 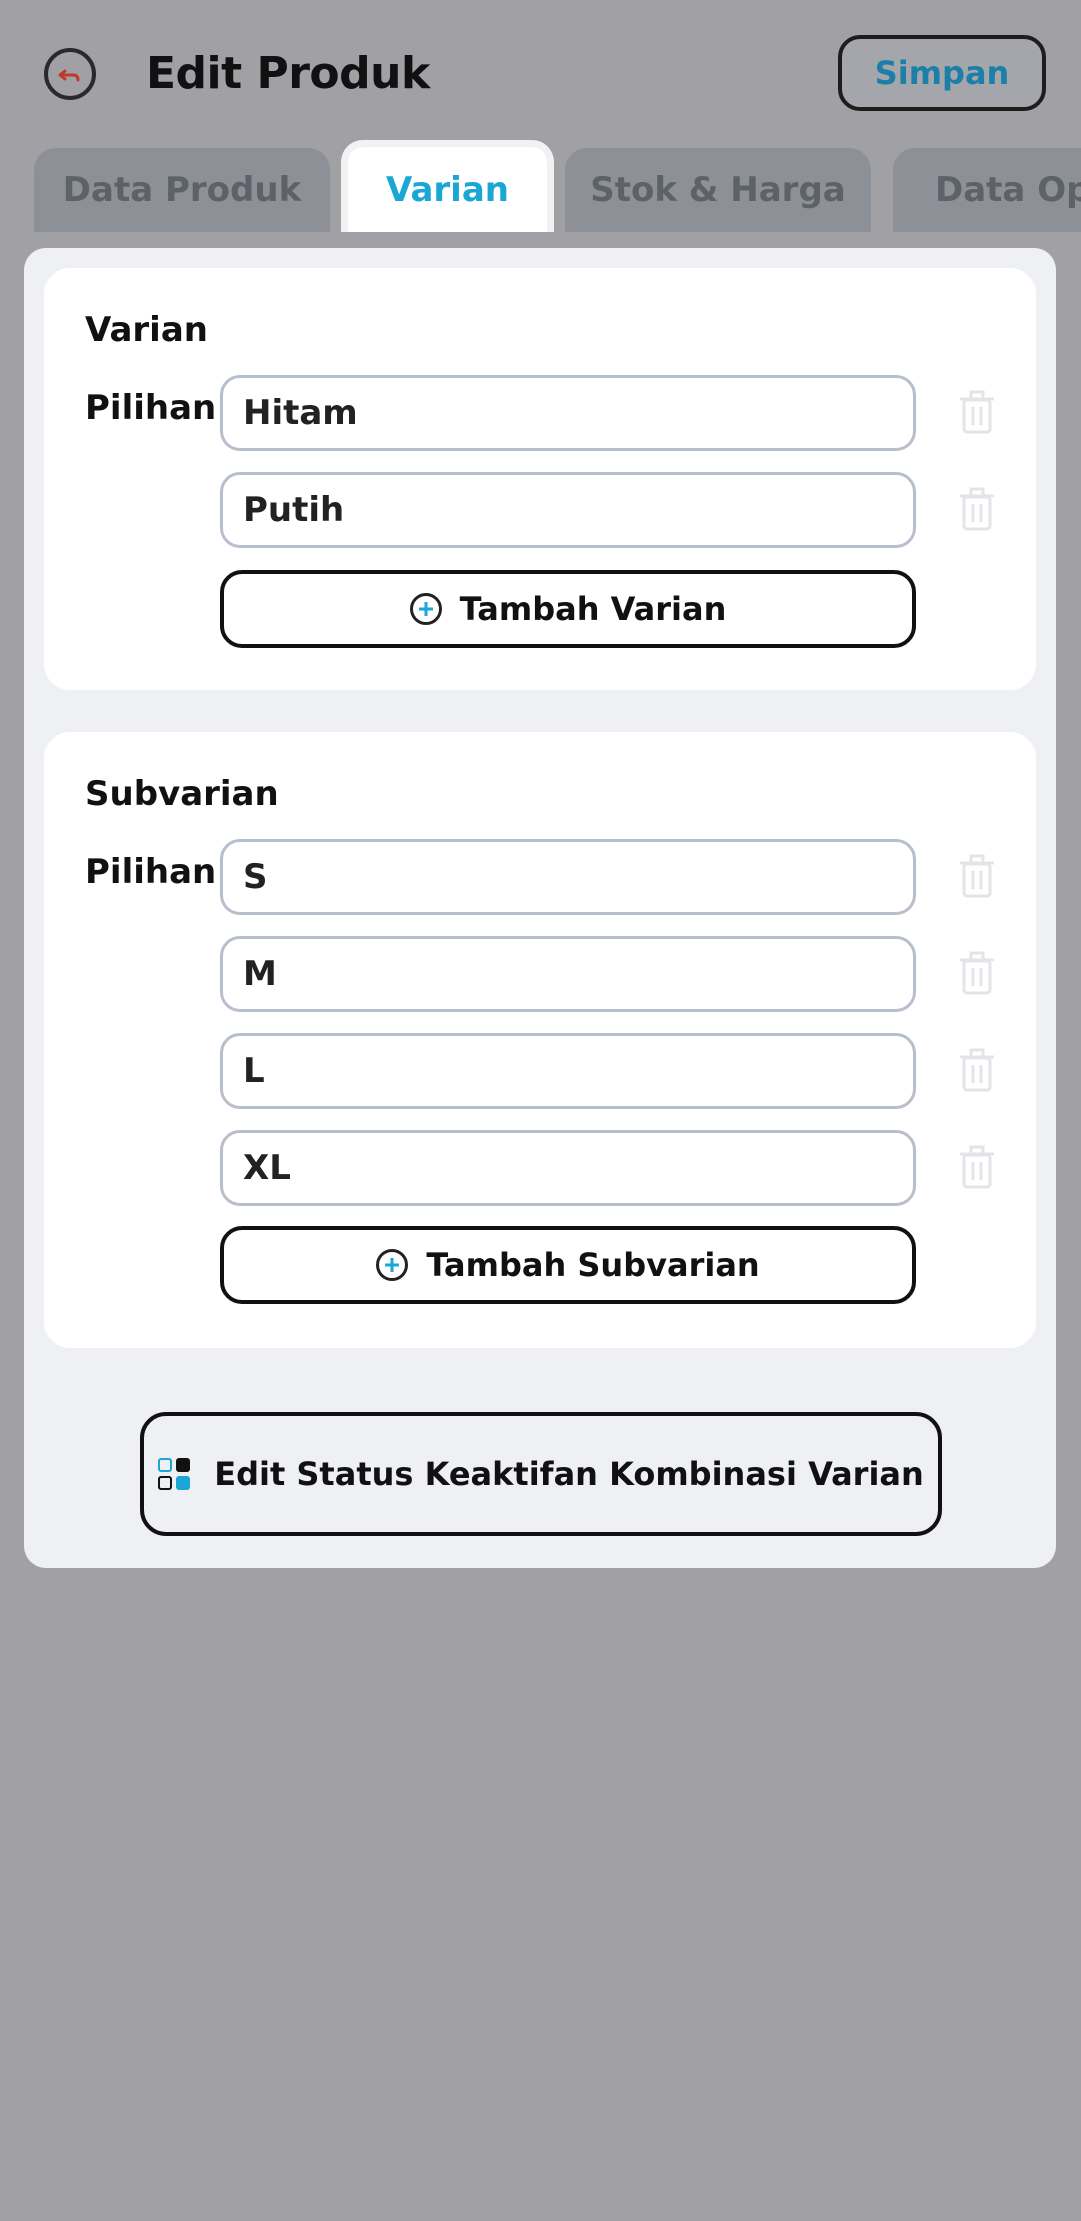 What do you see at coordinates (568, 1168) in the screenshot?
I see `subvarian-option-input: XL` at bounding box center [568, 1168].